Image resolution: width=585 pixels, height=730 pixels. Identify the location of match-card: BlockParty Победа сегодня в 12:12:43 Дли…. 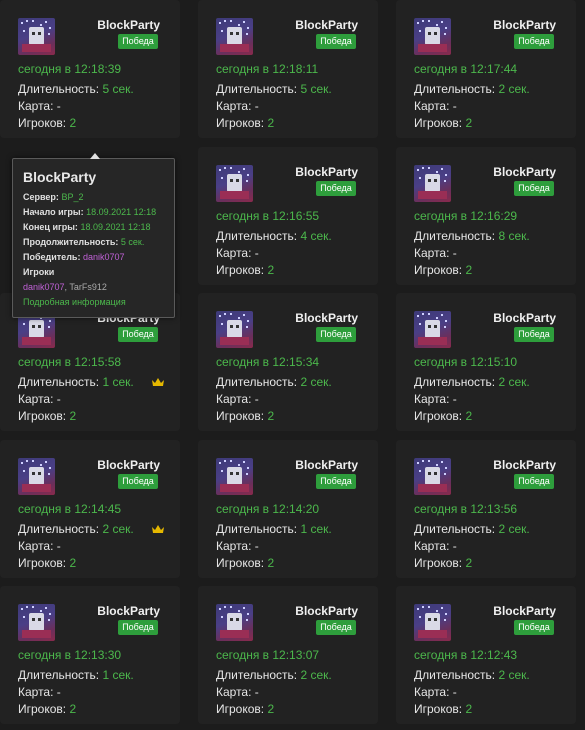
(486, 655).